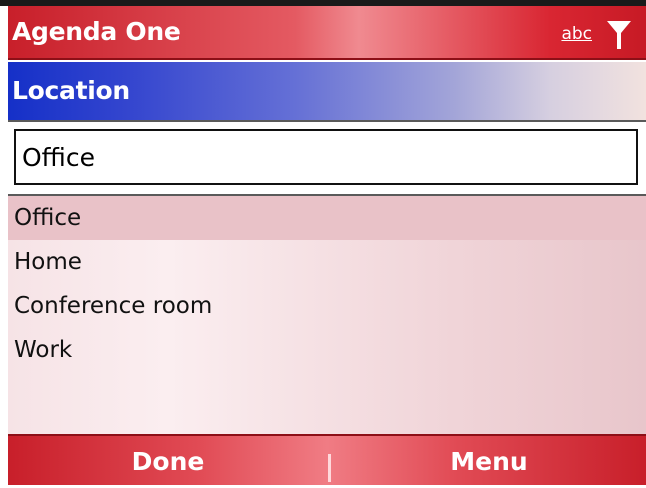  I want to click on title-bar: Agenda One abc, so click(327, 33).